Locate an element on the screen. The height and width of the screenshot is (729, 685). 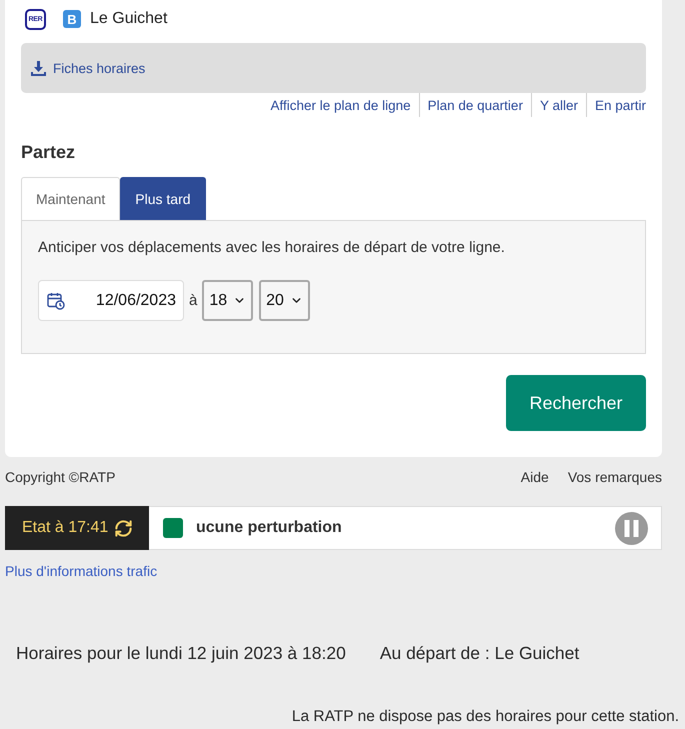
time-tab: Plus tard is located at coordinates (163, 198).